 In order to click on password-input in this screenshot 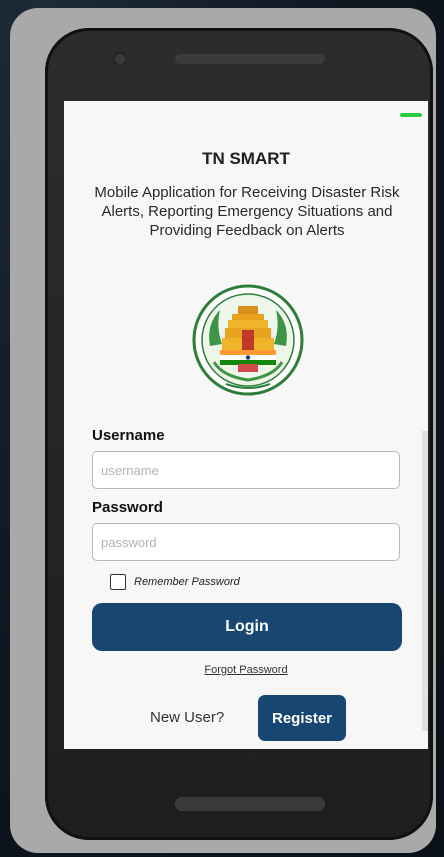, I will do `click(246, 542)`.